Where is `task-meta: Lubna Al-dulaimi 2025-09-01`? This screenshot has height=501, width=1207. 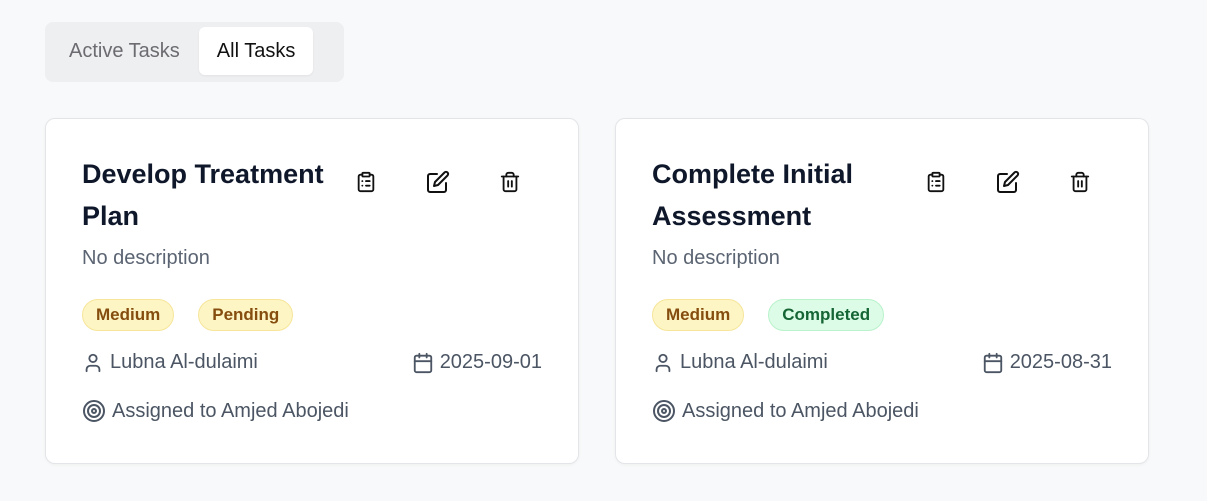 task-meta: Lubna Al-dulaimi 2025-09-01 is located at coordinates (312, 362).